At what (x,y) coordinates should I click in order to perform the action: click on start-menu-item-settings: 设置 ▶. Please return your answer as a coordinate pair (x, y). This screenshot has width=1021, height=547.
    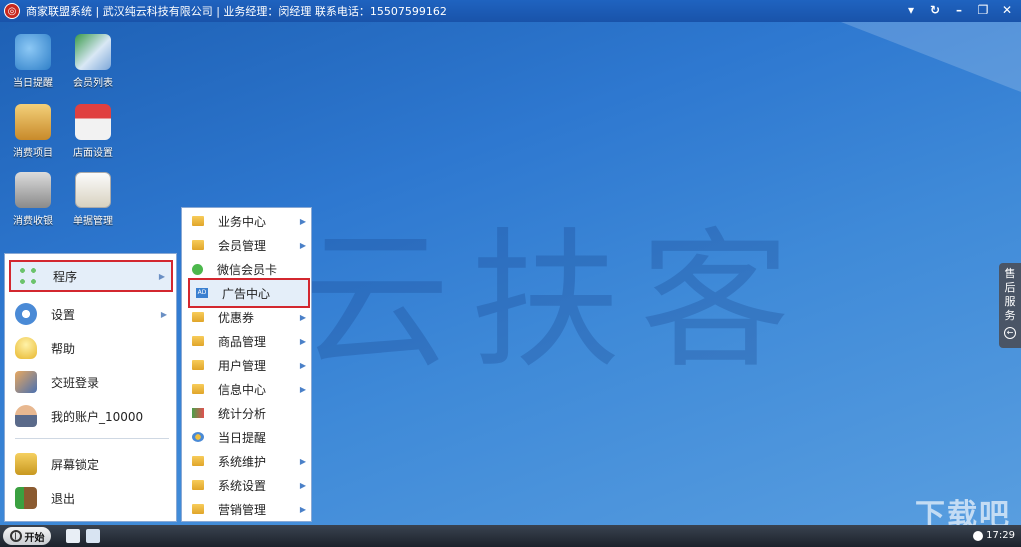
    Looking at the image, I should click on (91, 314).